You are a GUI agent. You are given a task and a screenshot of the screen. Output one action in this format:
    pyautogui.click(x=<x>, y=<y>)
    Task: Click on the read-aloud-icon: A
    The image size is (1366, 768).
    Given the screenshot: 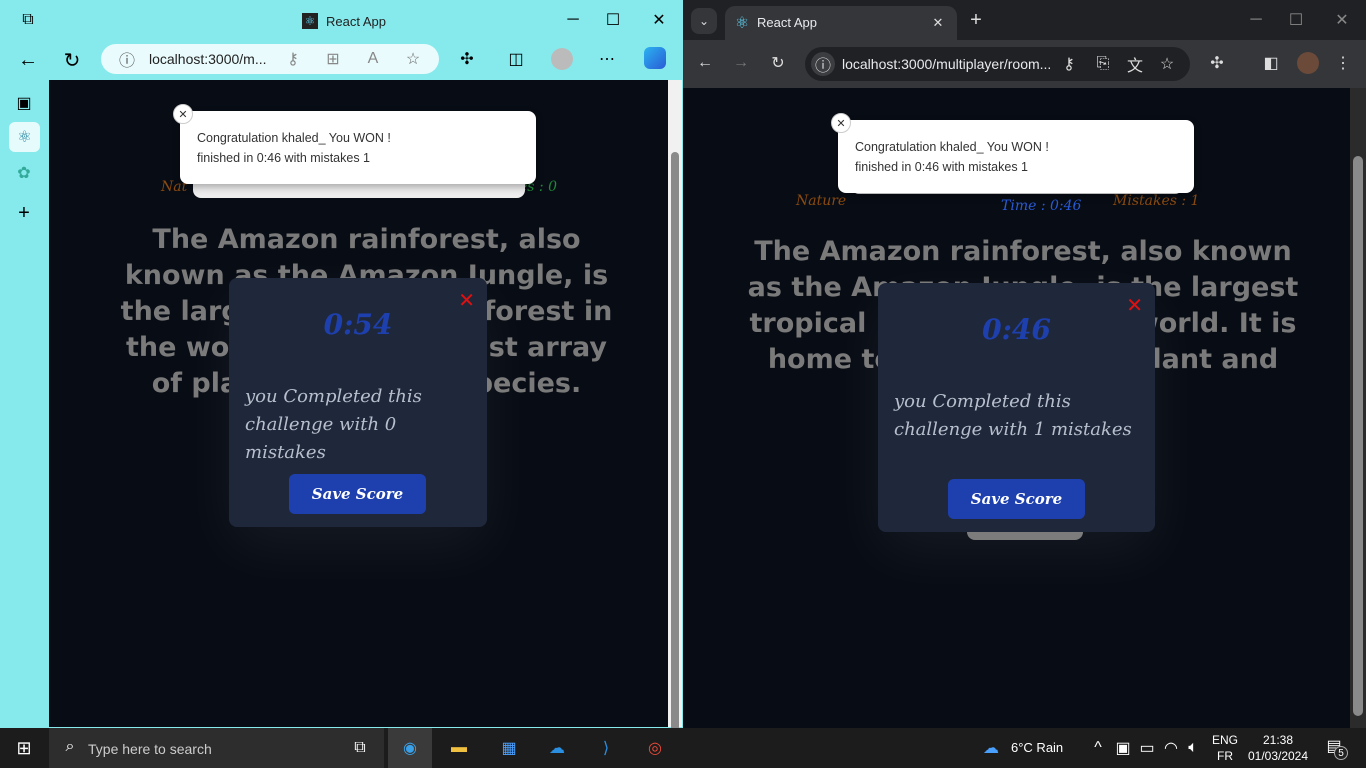 What is the action you would take?
    pyautogui.click(x=373, y=59)
    